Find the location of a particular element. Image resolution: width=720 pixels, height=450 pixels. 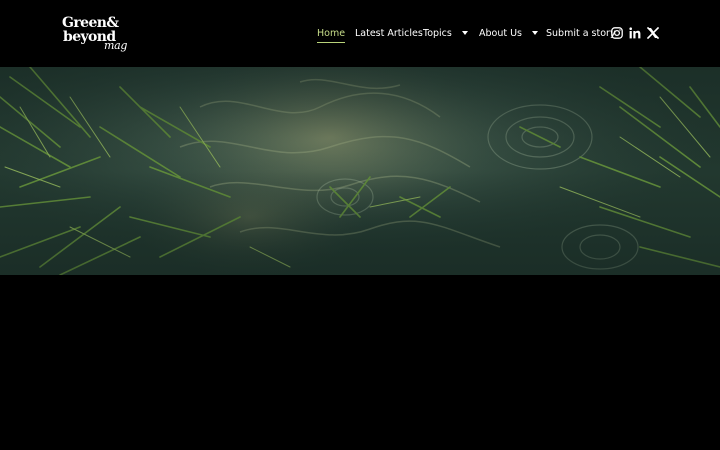

nav-item-label: Latest Articles is located at coordinates (389, 33).